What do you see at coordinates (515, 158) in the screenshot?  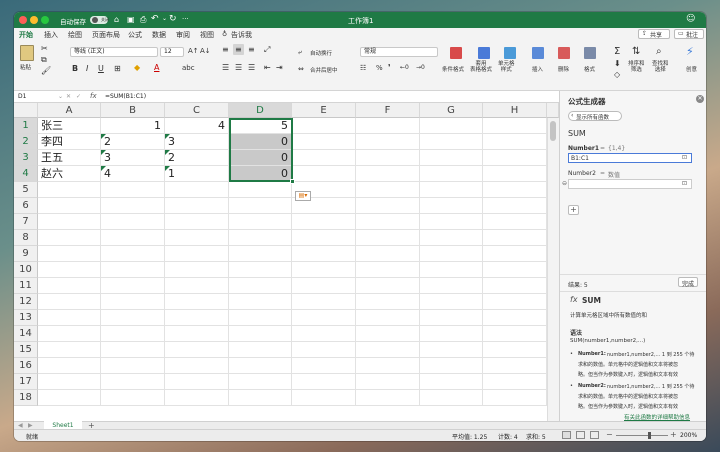 I see `cell-h3` at bounding box center [515, 158].